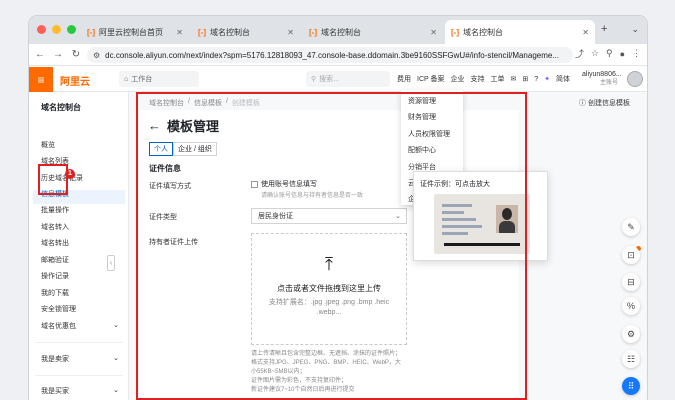 The image size is (675, 400). What do you see at coordinates (525, 79) in the screenshot?
I see `cart-icon: ⊞` at bounding box center [525, 79].